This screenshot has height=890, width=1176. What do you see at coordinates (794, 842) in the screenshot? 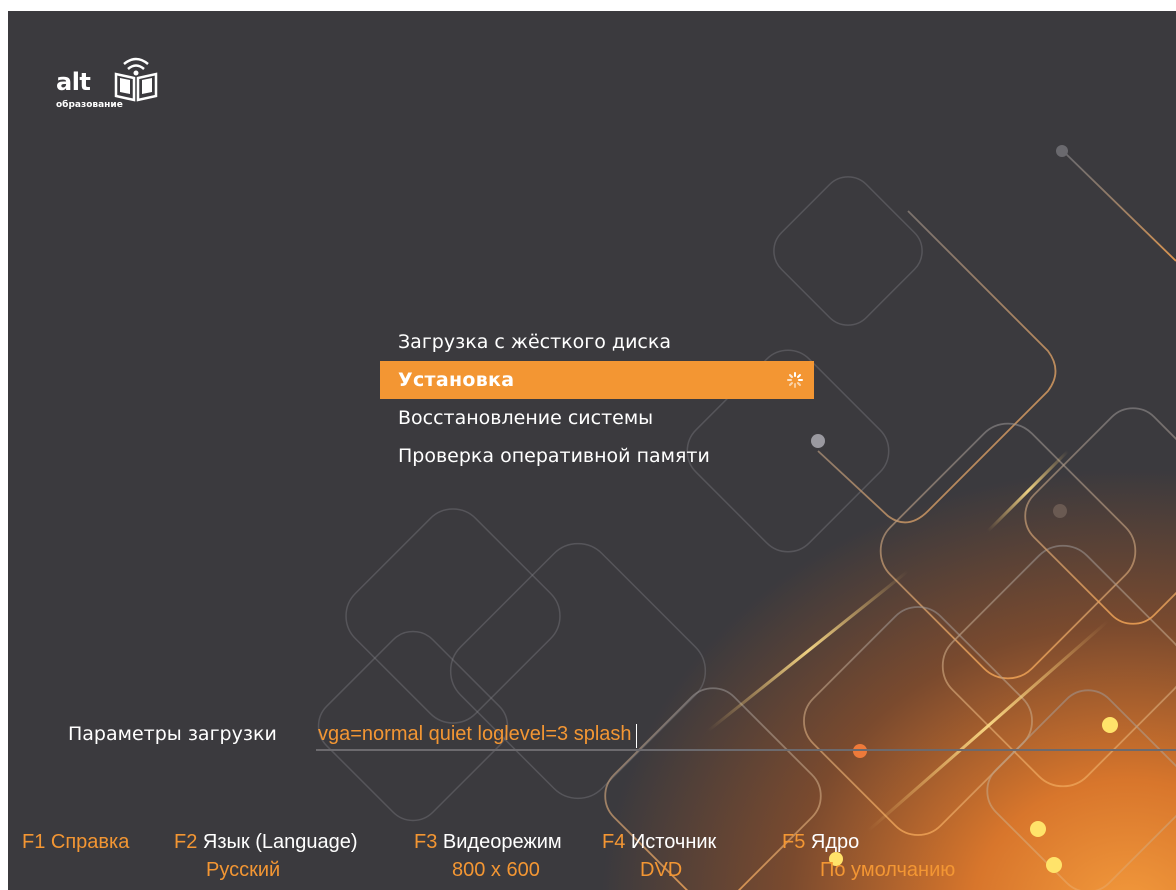
I see `fkey-key: F5` at bounding box center [794, 842].